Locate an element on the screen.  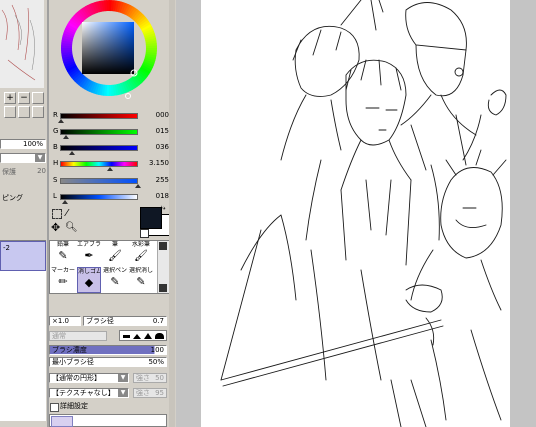
tool-airbrush-label: エアブラシ is located at coordinates (89, 244).